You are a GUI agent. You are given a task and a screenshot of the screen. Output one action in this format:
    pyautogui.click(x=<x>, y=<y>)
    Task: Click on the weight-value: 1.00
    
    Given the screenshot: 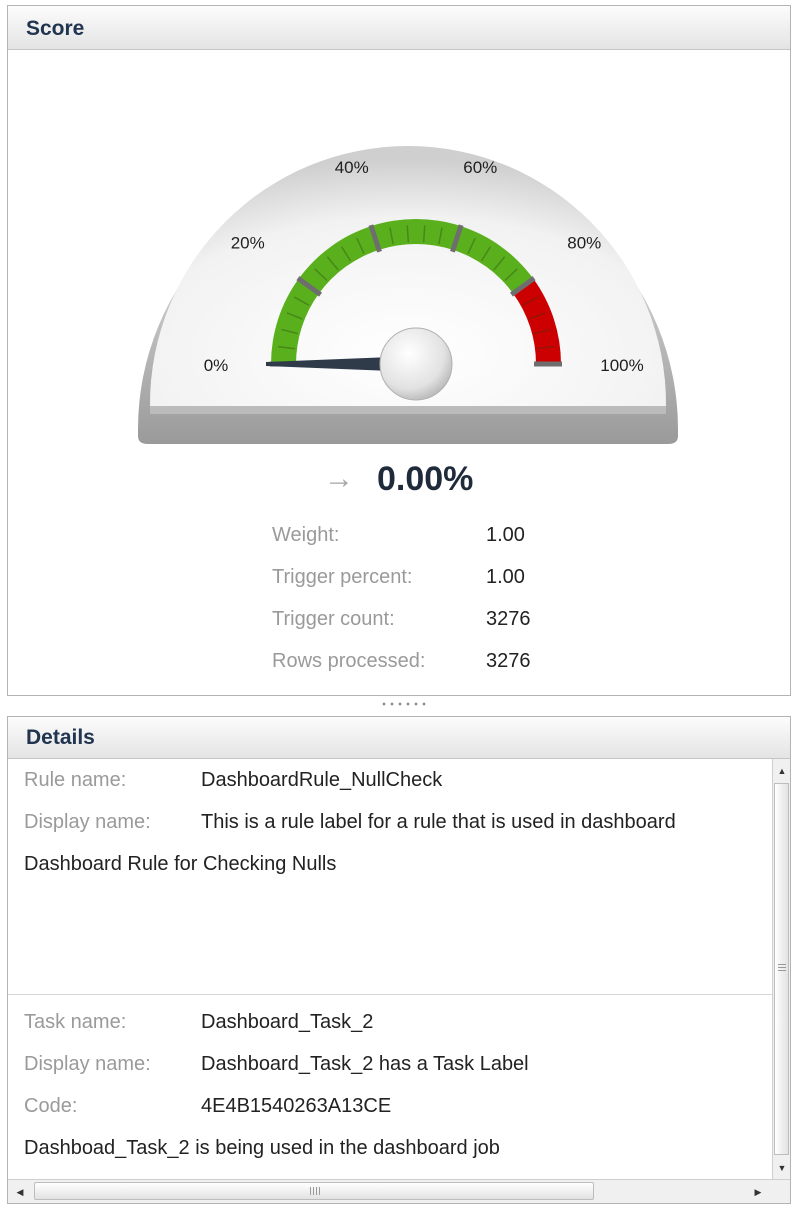 What is the action you would take?
    pyautogui.click(x=505, y=535)
    